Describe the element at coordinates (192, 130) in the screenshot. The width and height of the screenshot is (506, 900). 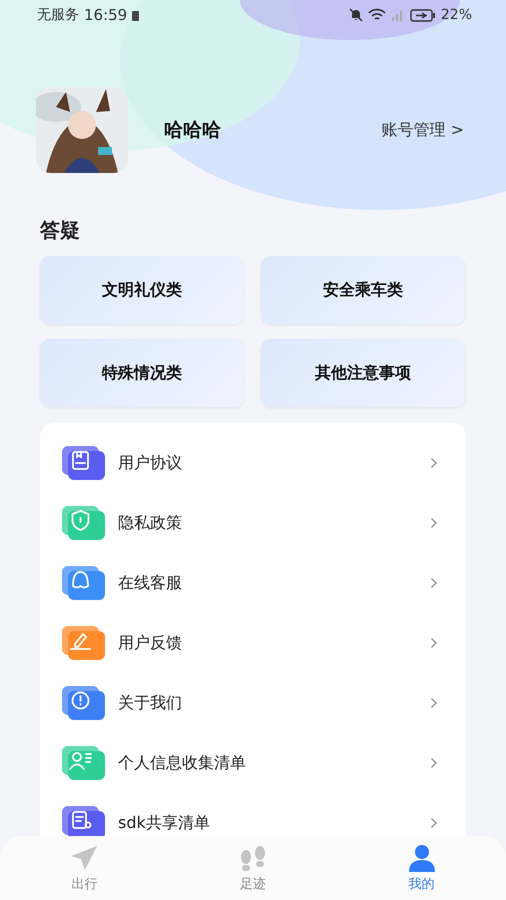
I see `user-name: 哈哈哈` at that location.